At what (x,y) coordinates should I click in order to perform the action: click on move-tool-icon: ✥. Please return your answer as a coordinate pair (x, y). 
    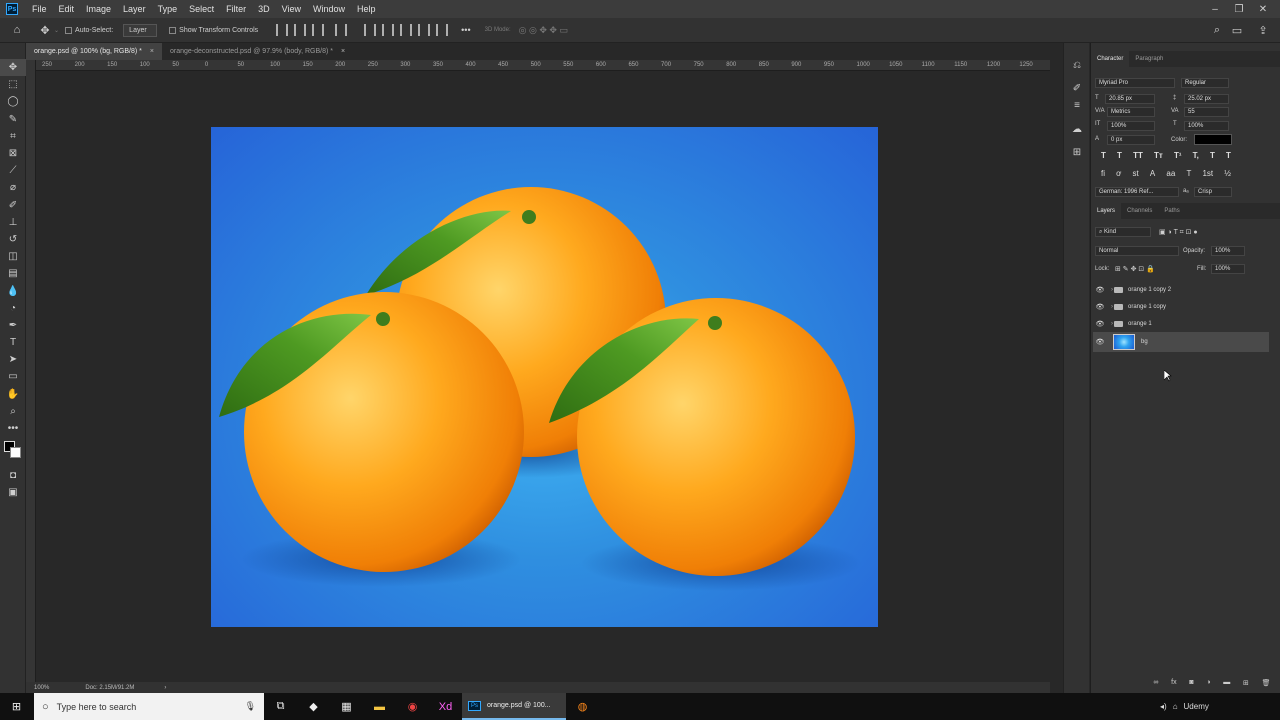
    Looking at the image, I should click on (13, 68).